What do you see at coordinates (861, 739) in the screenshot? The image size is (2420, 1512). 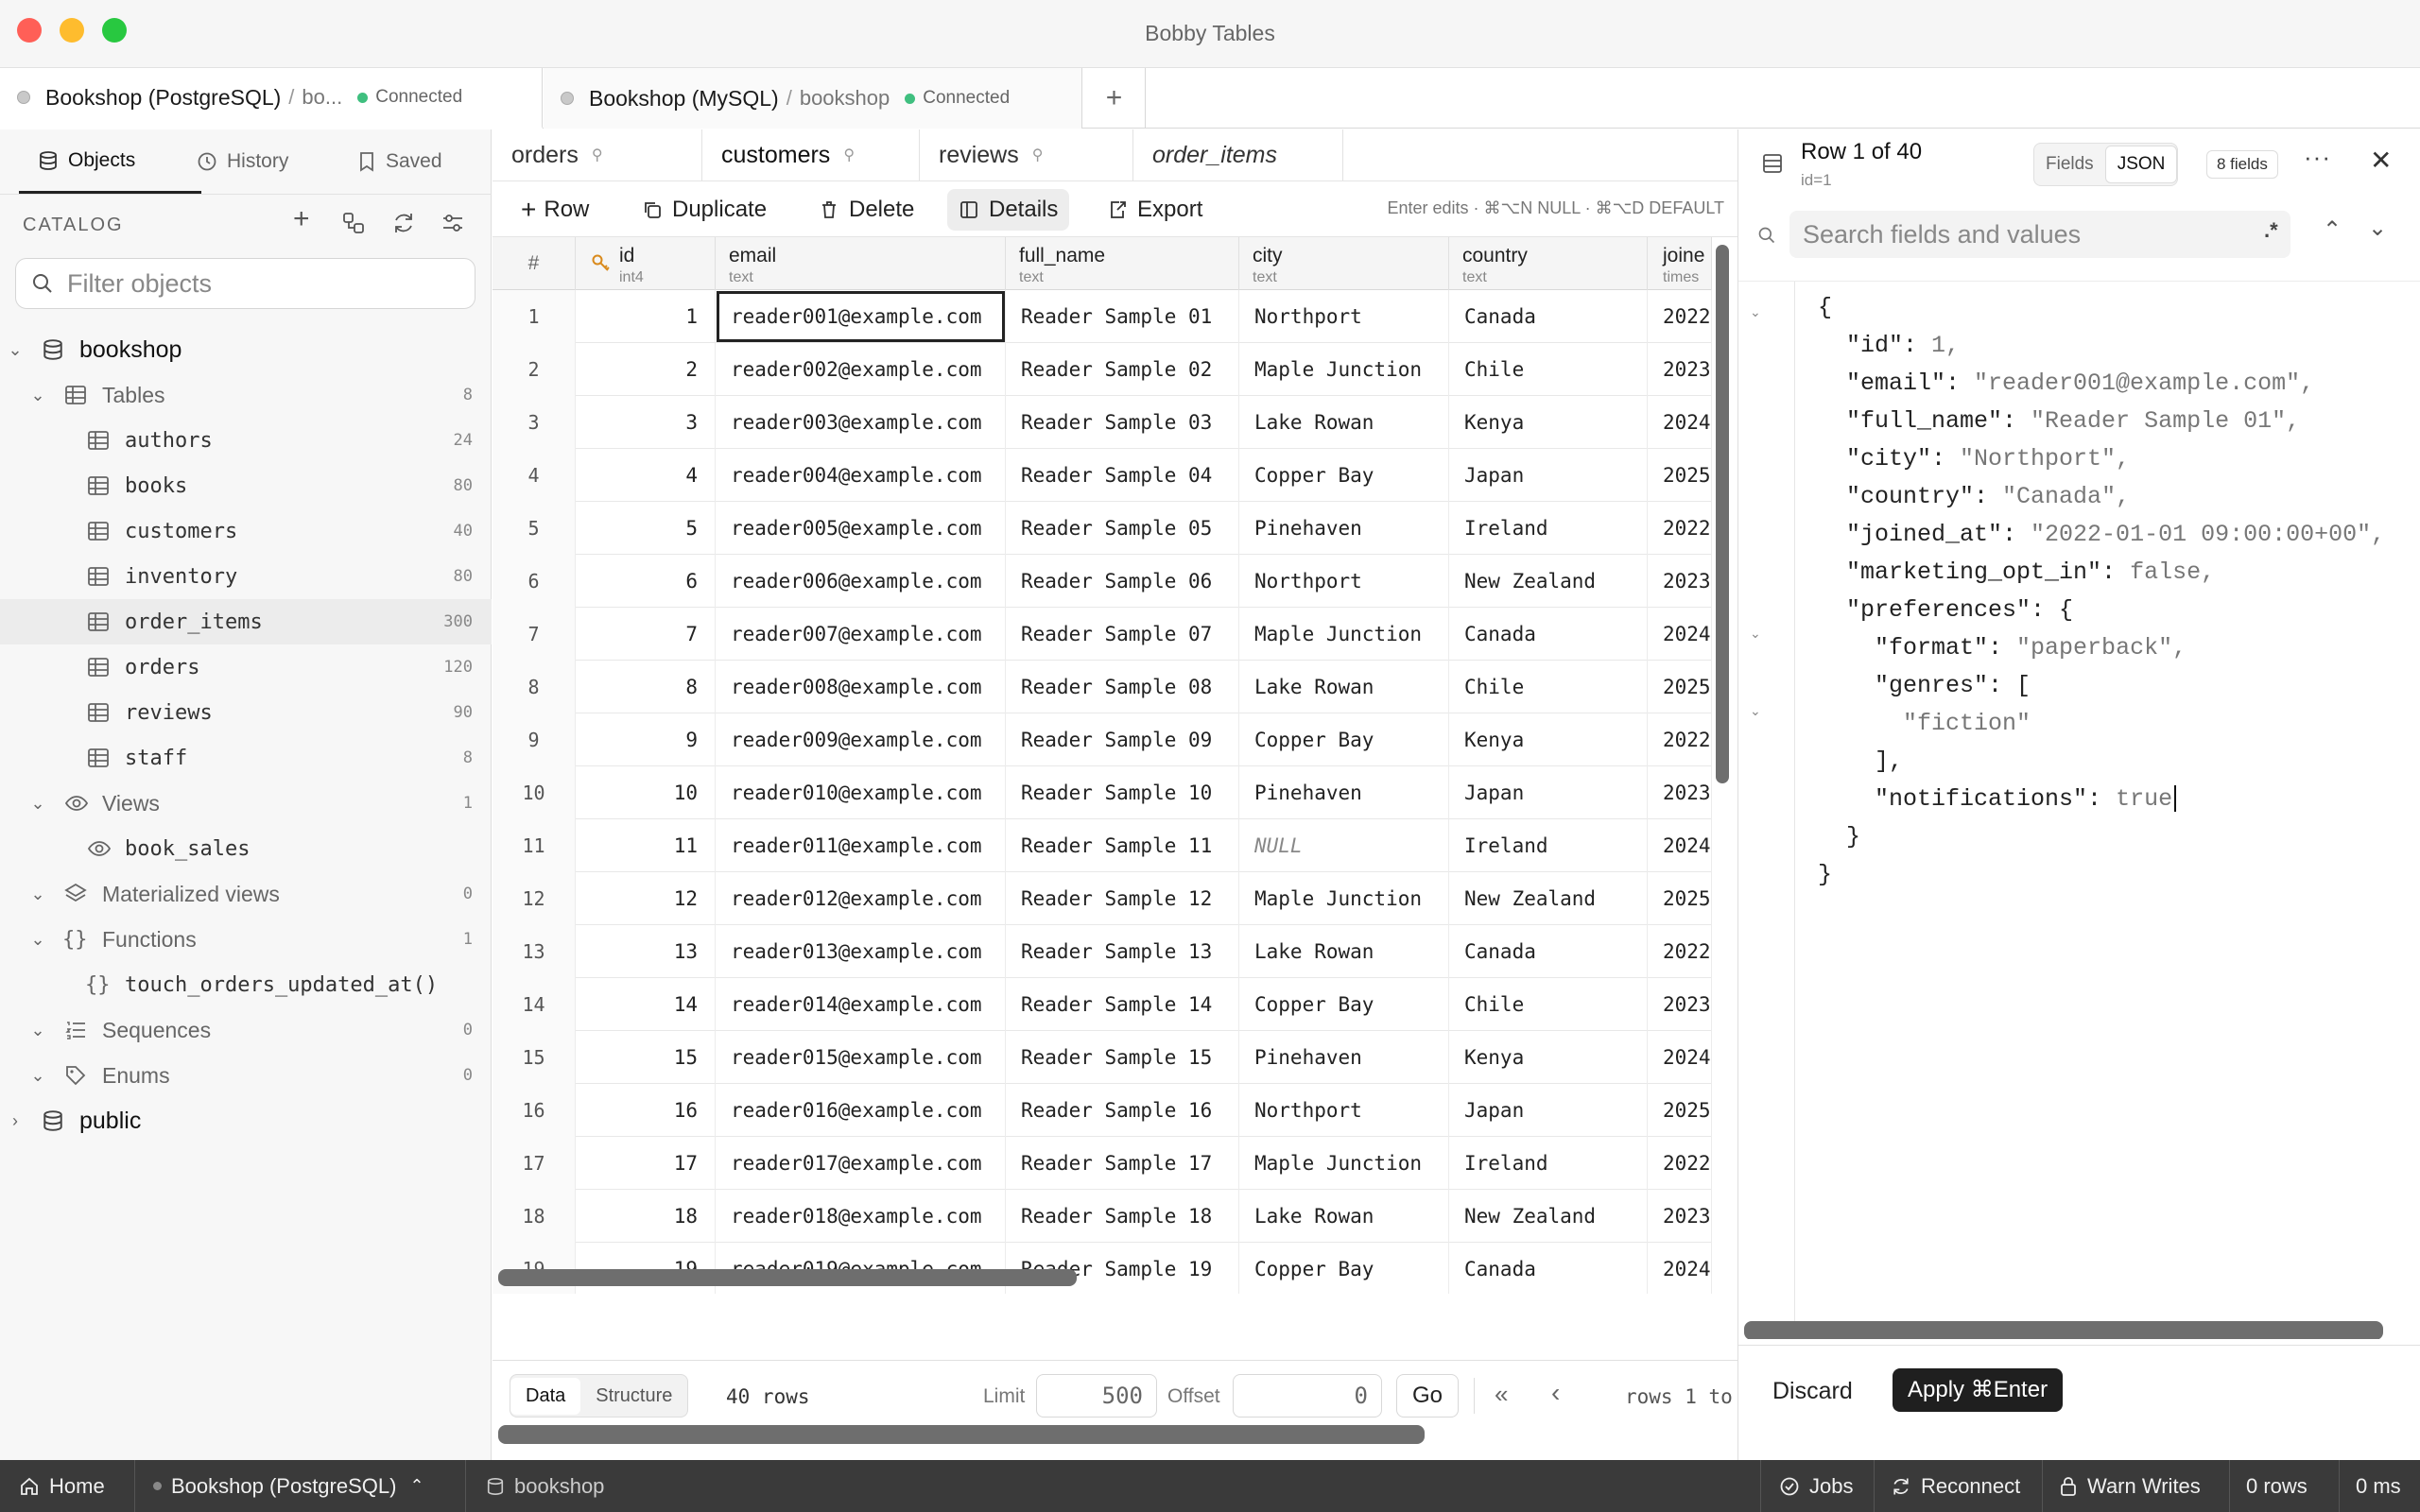 I see `email-cell: reader009@example.com` at bounding box center [861, 739].